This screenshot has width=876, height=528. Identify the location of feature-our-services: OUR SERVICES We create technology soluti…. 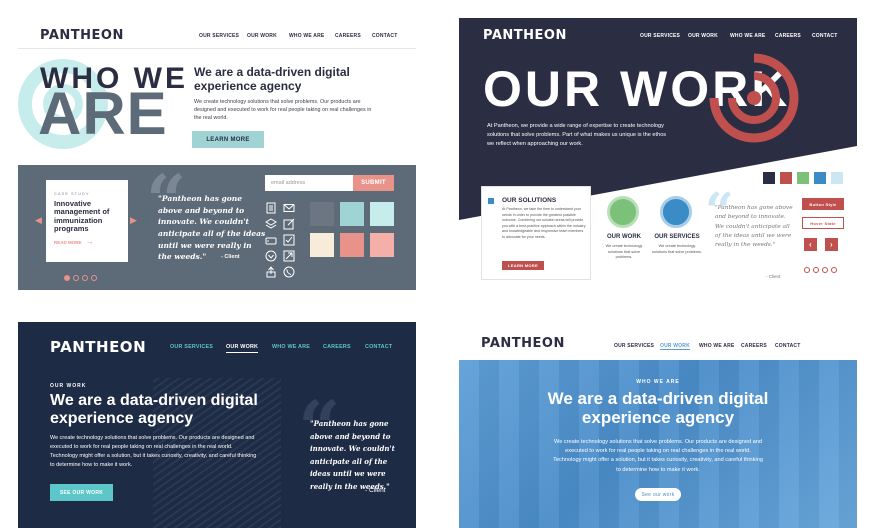
(677, 231).